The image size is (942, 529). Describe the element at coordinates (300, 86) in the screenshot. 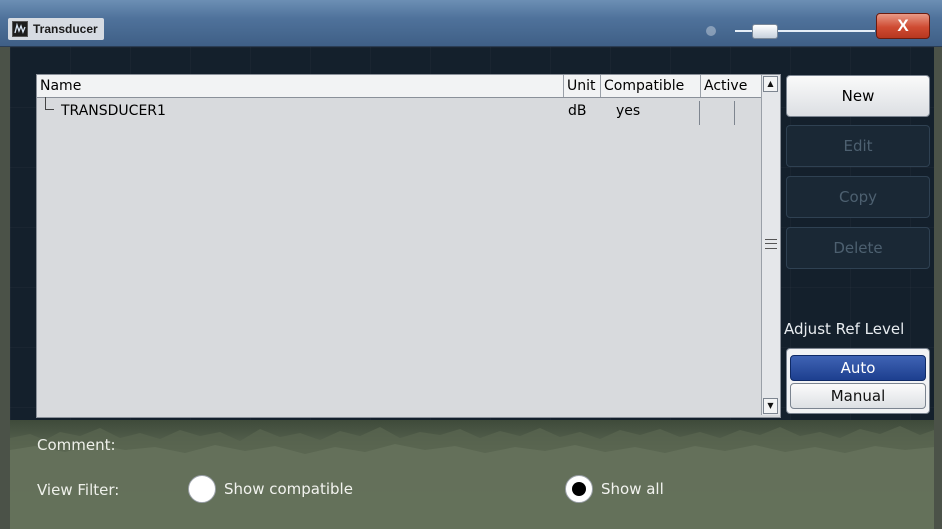

I see `column-header-name: Name` at that location.